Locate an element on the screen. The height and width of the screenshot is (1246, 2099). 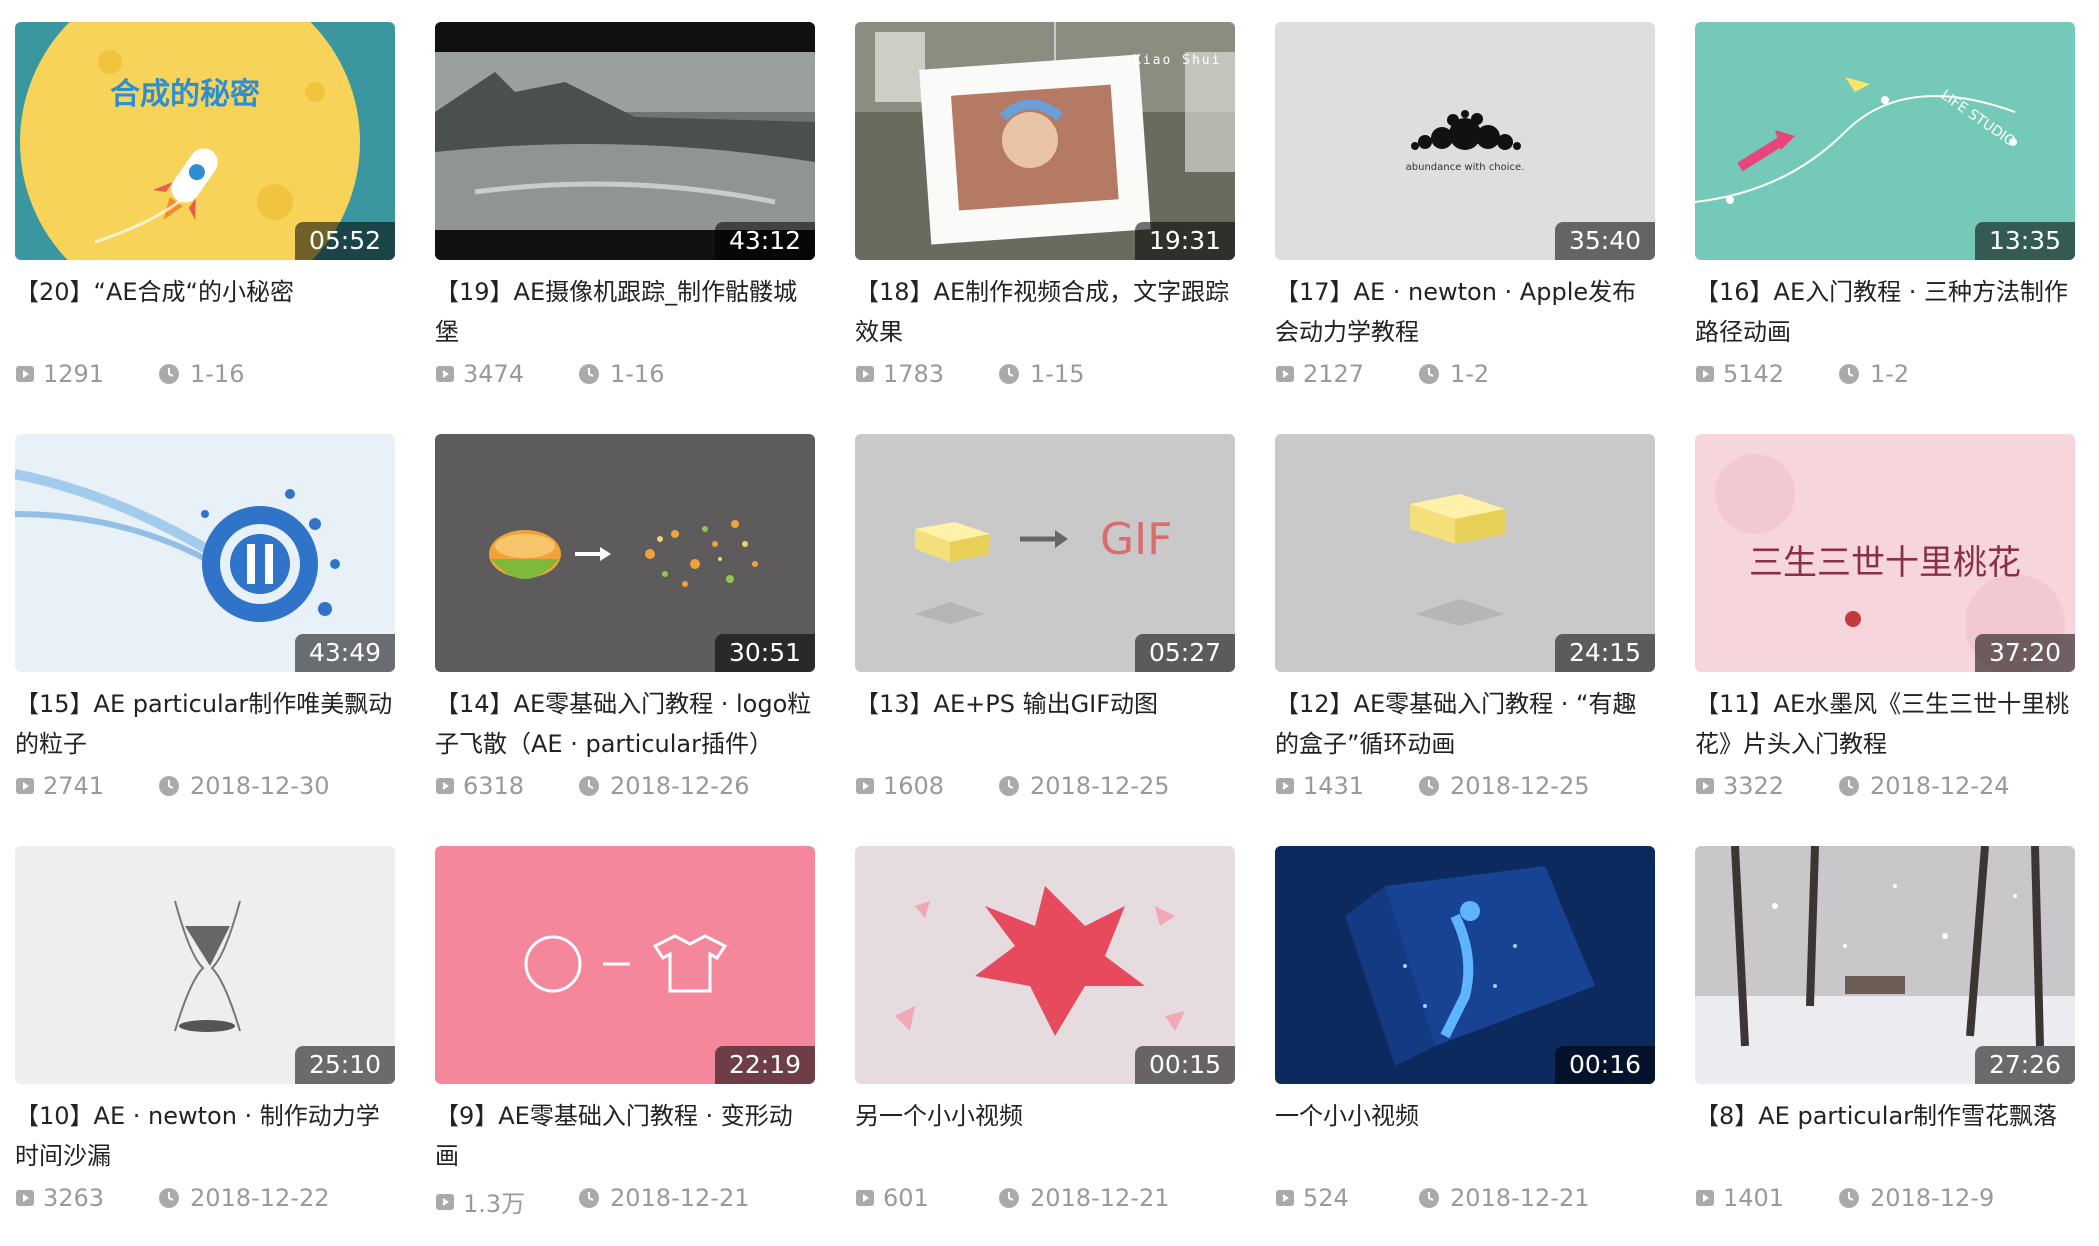
upload-date: 2018-12-30 is located at coordinates (243, 786).